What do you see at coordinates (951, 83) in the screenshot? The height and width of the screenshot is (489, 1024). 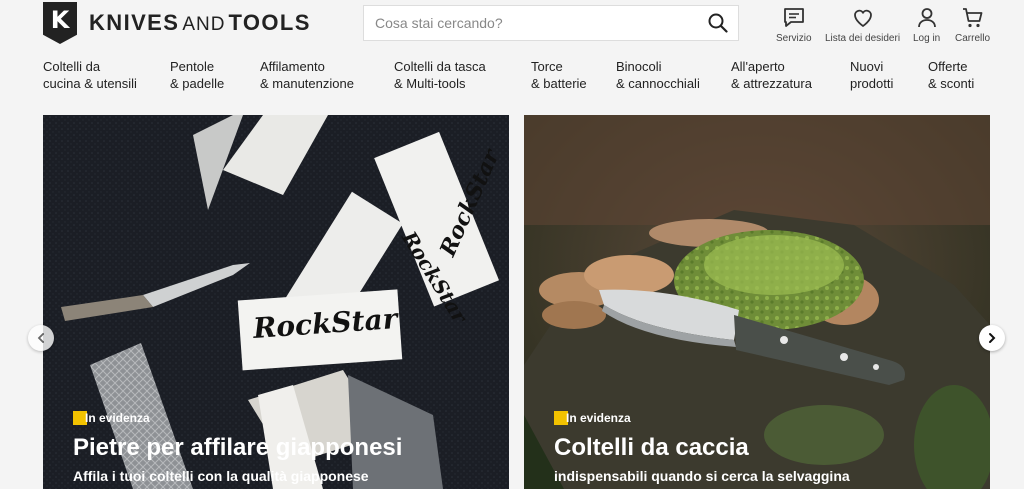 I see `nav-line2: & sconti` at bounding box center [951, 83].